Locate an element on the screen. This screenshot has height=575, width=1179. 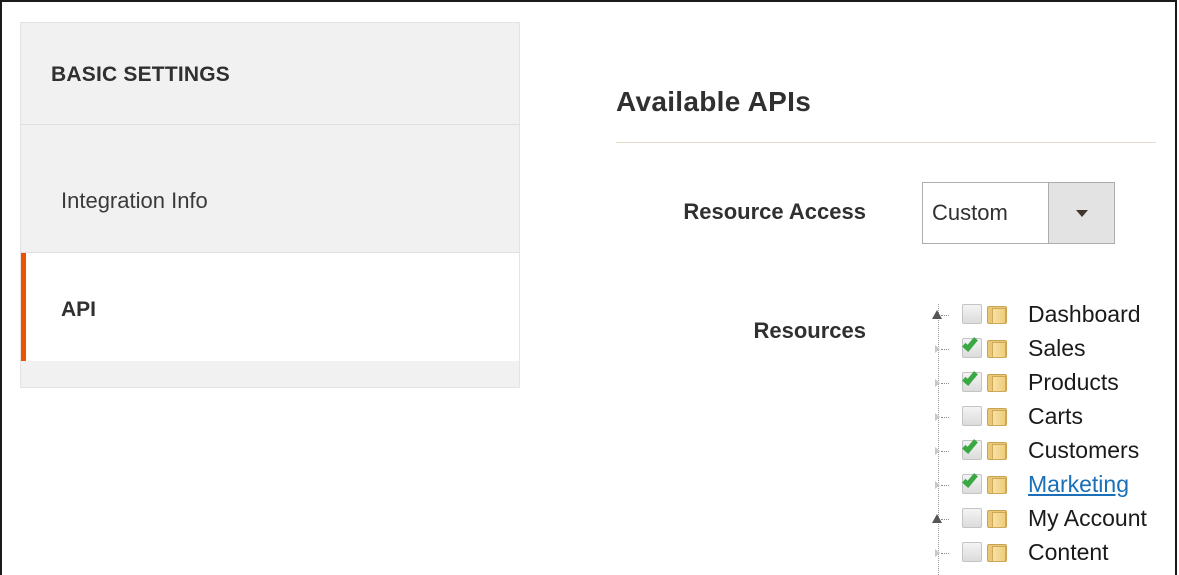
tree-node-label: Customers is located at coordinates (1083, 450).